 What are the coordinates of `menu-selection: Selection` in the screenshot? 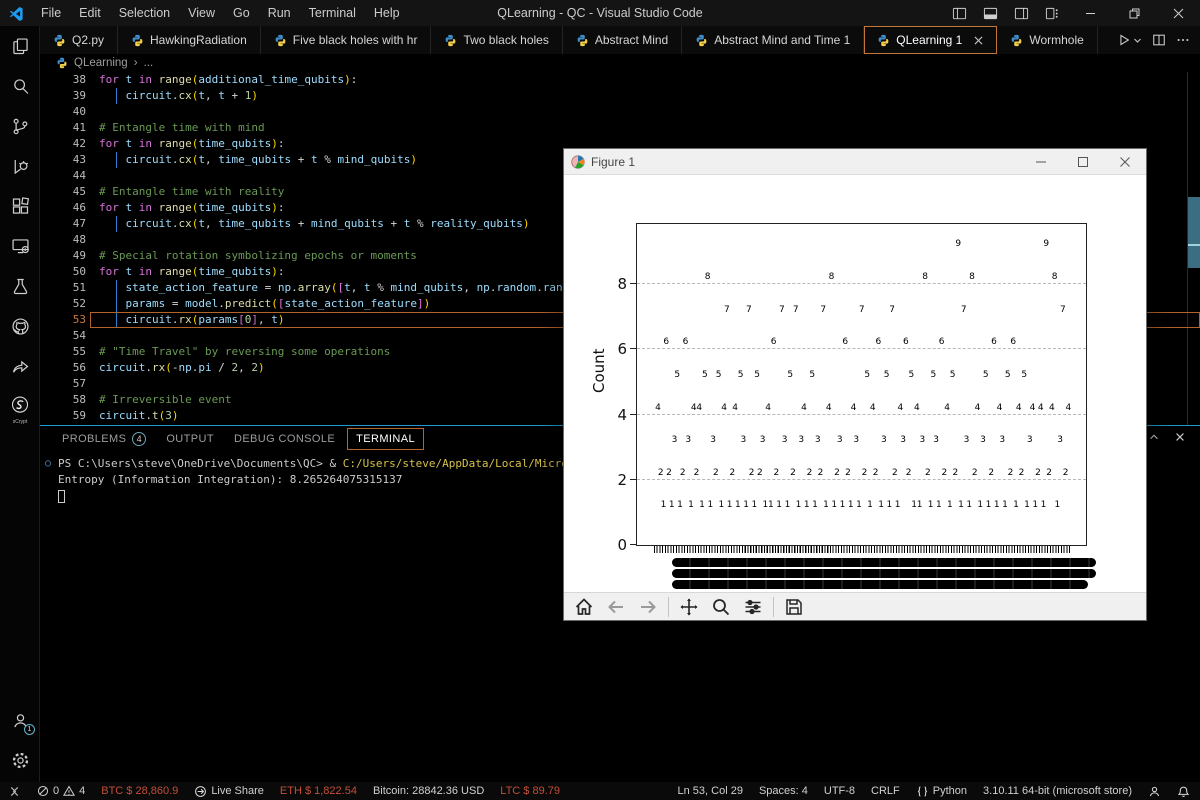 It's located at (144, 13).